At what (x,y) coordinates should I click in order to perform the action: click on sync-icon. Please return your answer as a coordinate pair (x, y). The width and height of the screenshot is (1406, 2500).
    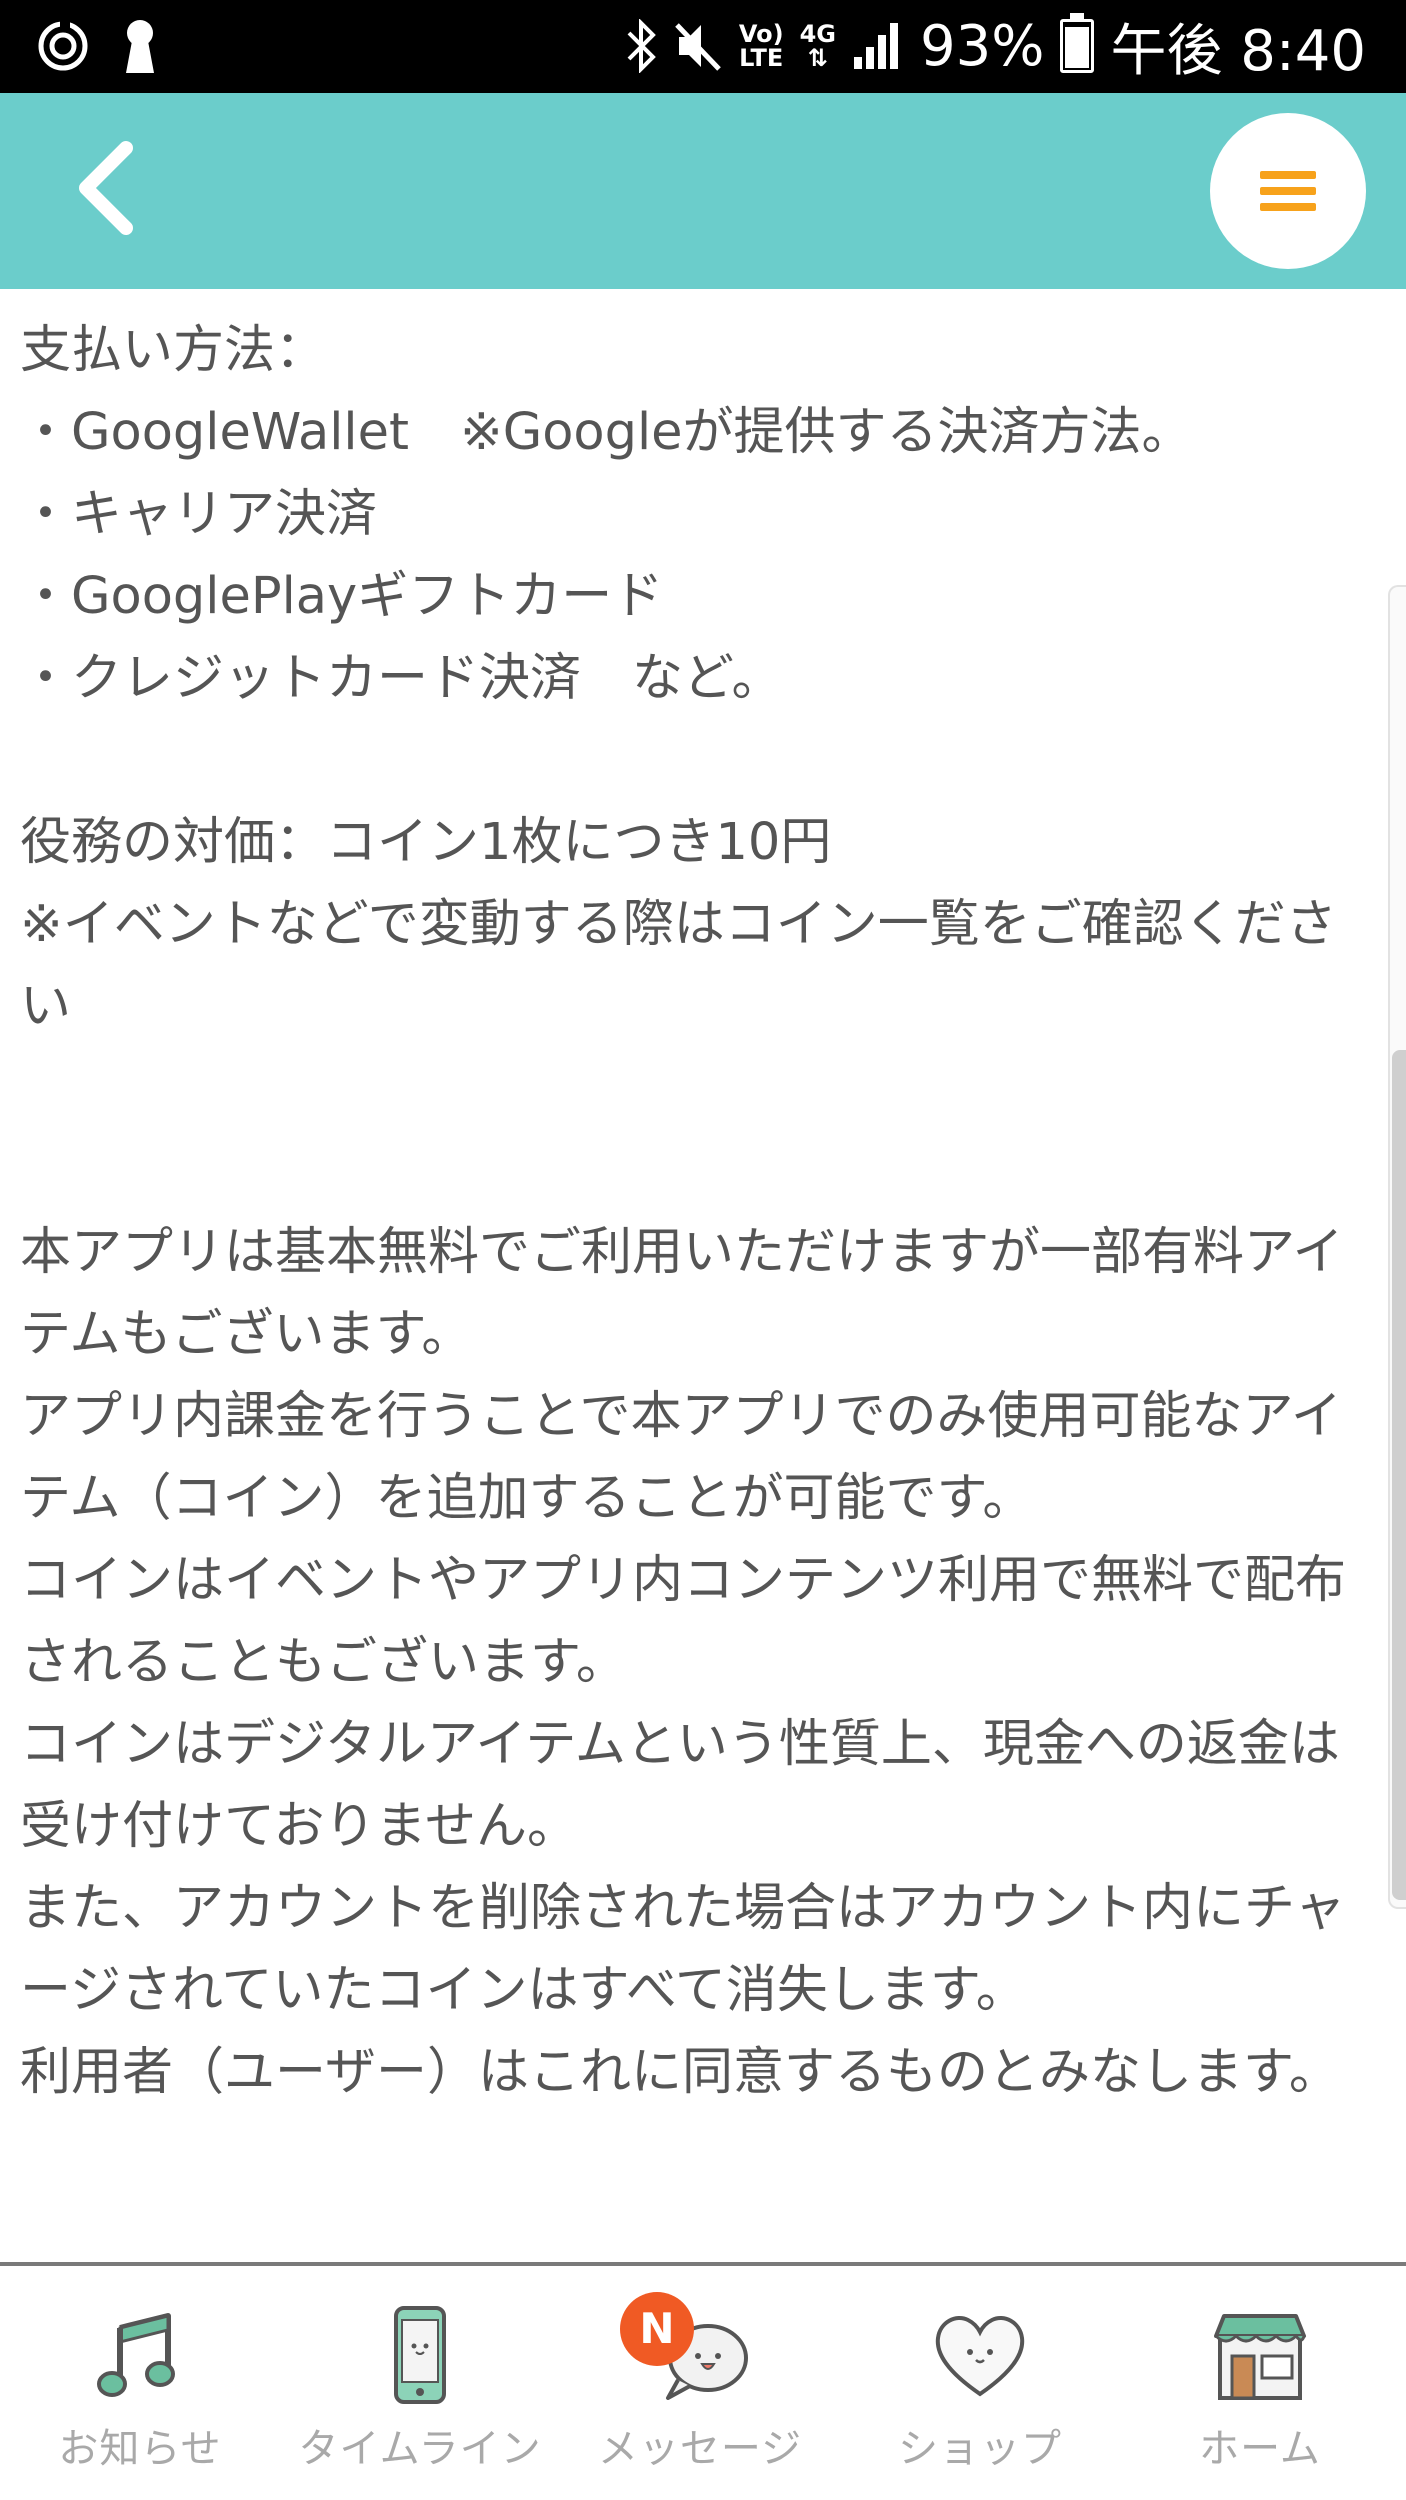
    Looking at the image, I should click on (63, 45).